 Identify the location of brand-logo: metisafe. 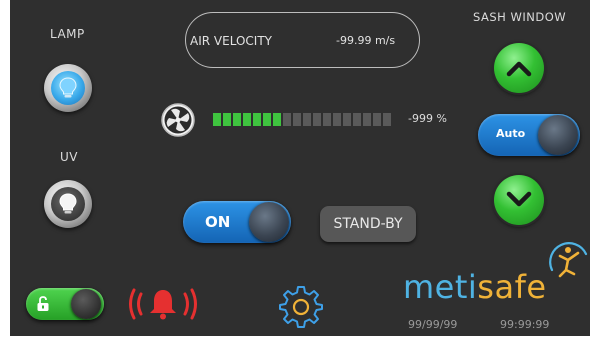
(475, 287).